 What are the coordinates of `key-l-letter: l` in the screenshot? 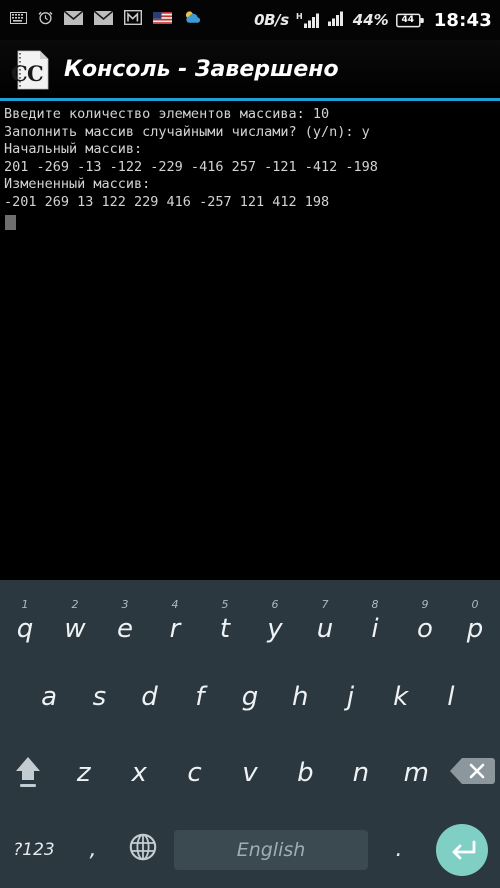 It's located at (451, 696).